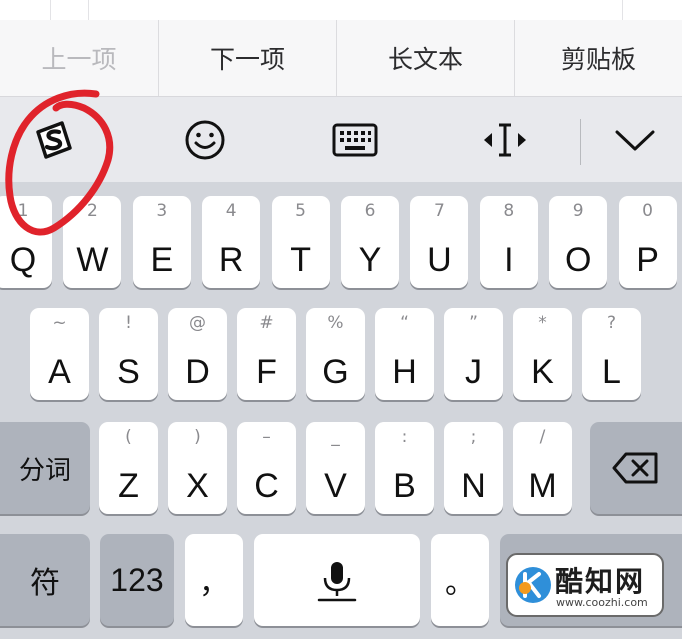 The height and width of the screenshot is (639, 682). Describe the element at coordinates (473, 323) in the screenshot. I see `key-hint: ”` at that location.